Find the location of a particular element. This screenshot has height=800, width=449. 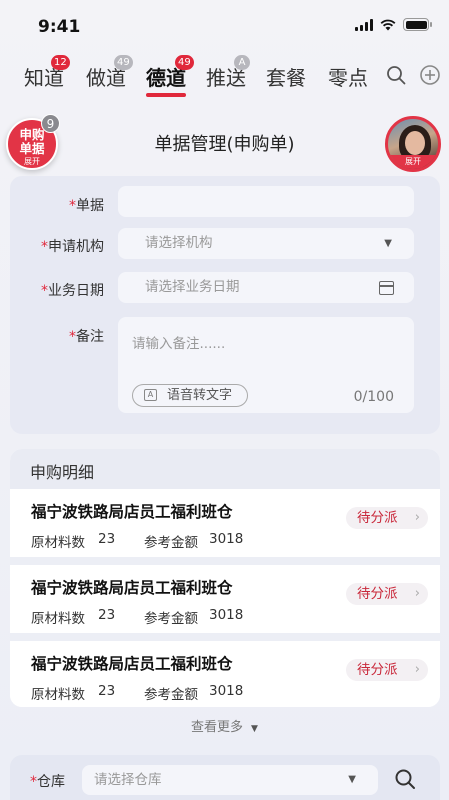

tab-zhidao: 知道 12 is located at coordinates (47, 73).